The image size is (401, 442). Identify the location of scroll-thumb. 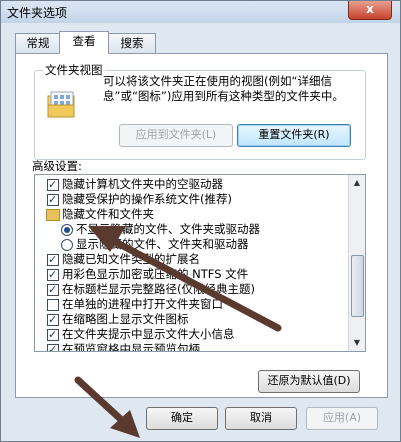
(357, 286).